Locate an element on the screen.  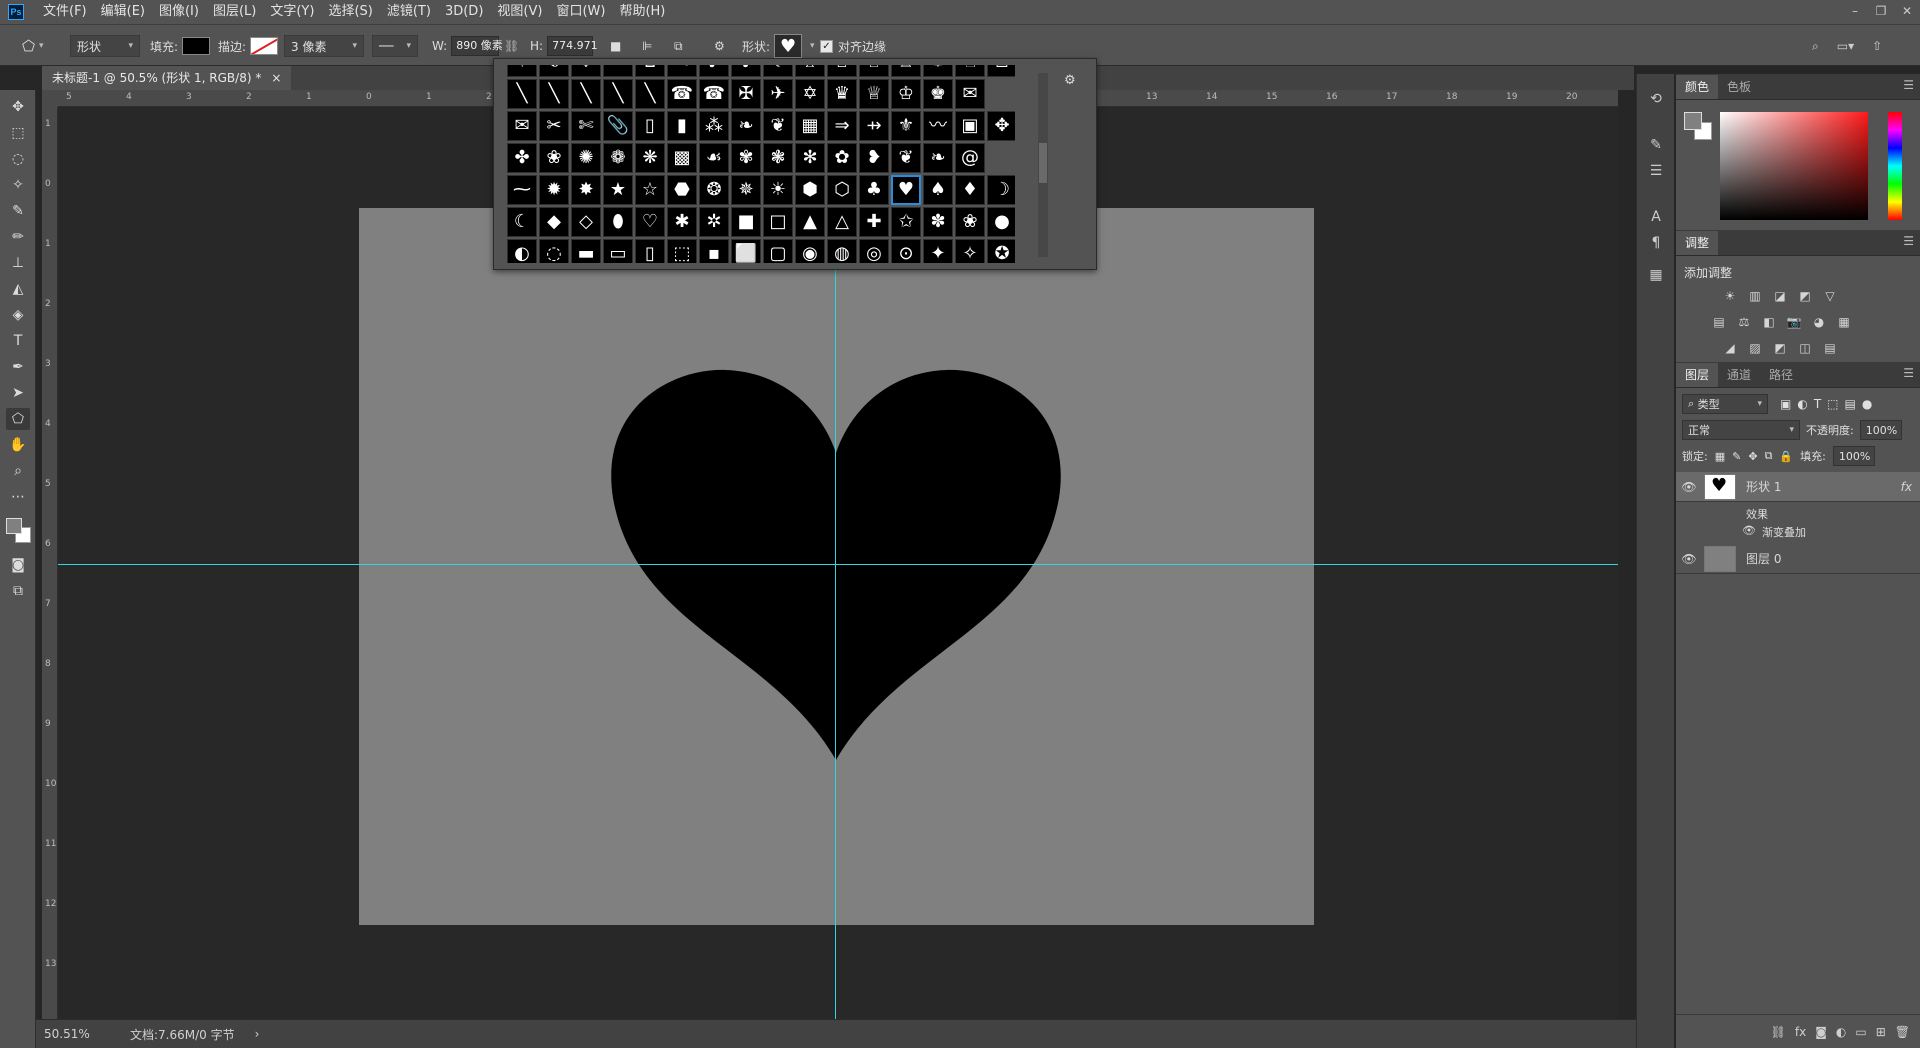
shape-cell: ☽ is located at coordinates (1001, 190).